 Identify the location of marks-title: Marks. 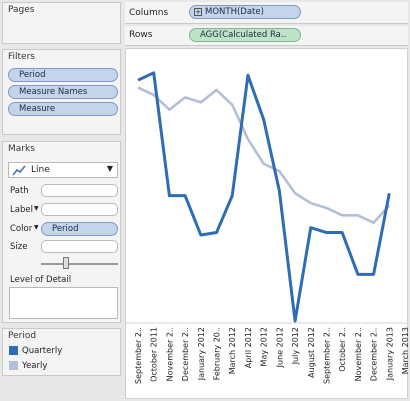
(21, 149).